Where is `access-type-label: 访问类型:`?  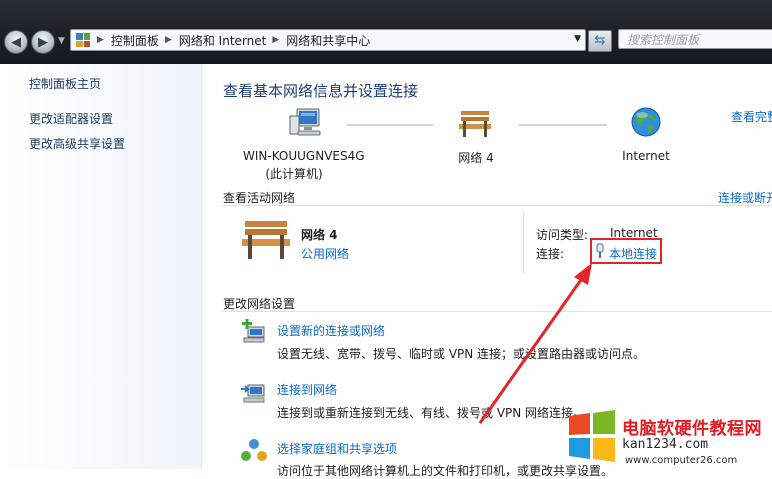 access-type-label: 访问类型: is located at coordinates (562, 235).